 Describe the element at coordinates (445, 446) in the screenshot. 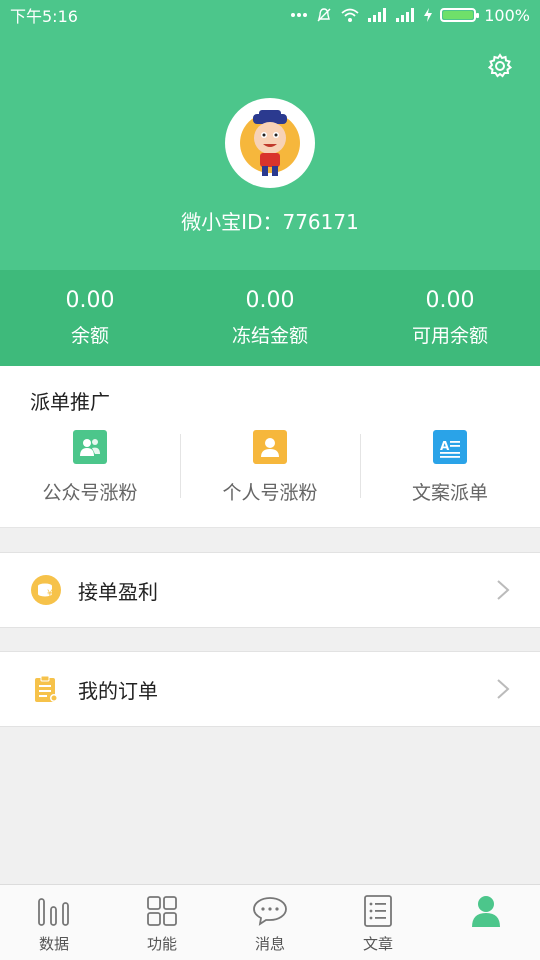

I see `svg-text: A` at that location.